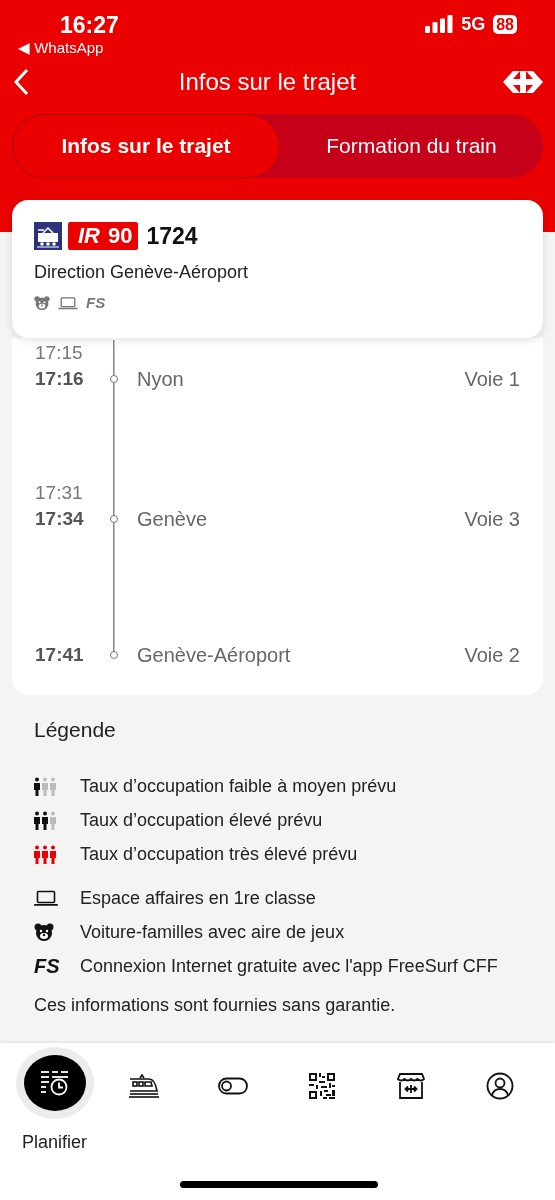 The height and width of the screenshot is (1200, 555). Describe the element at coordinates (59, 353) in the screenshot. I see `planned-time: 17:15` at that location.